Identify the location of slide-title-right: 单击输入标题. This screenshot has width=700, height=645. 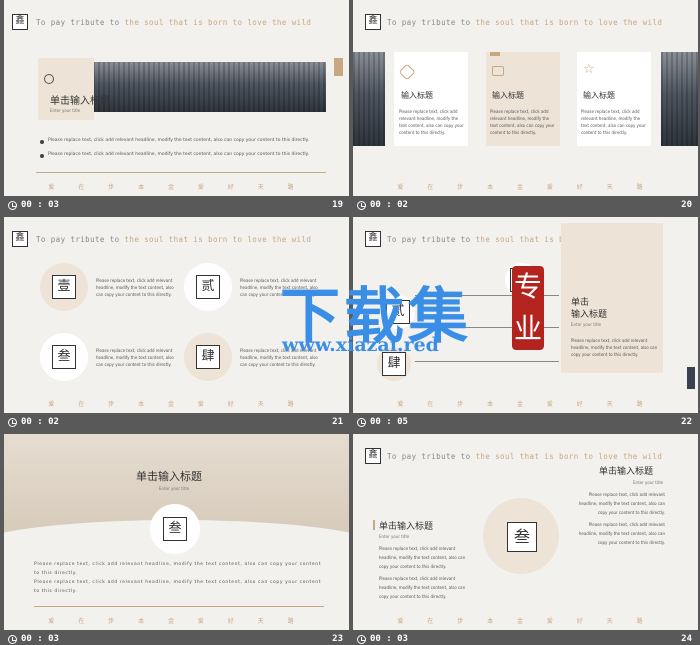
(626, 472).